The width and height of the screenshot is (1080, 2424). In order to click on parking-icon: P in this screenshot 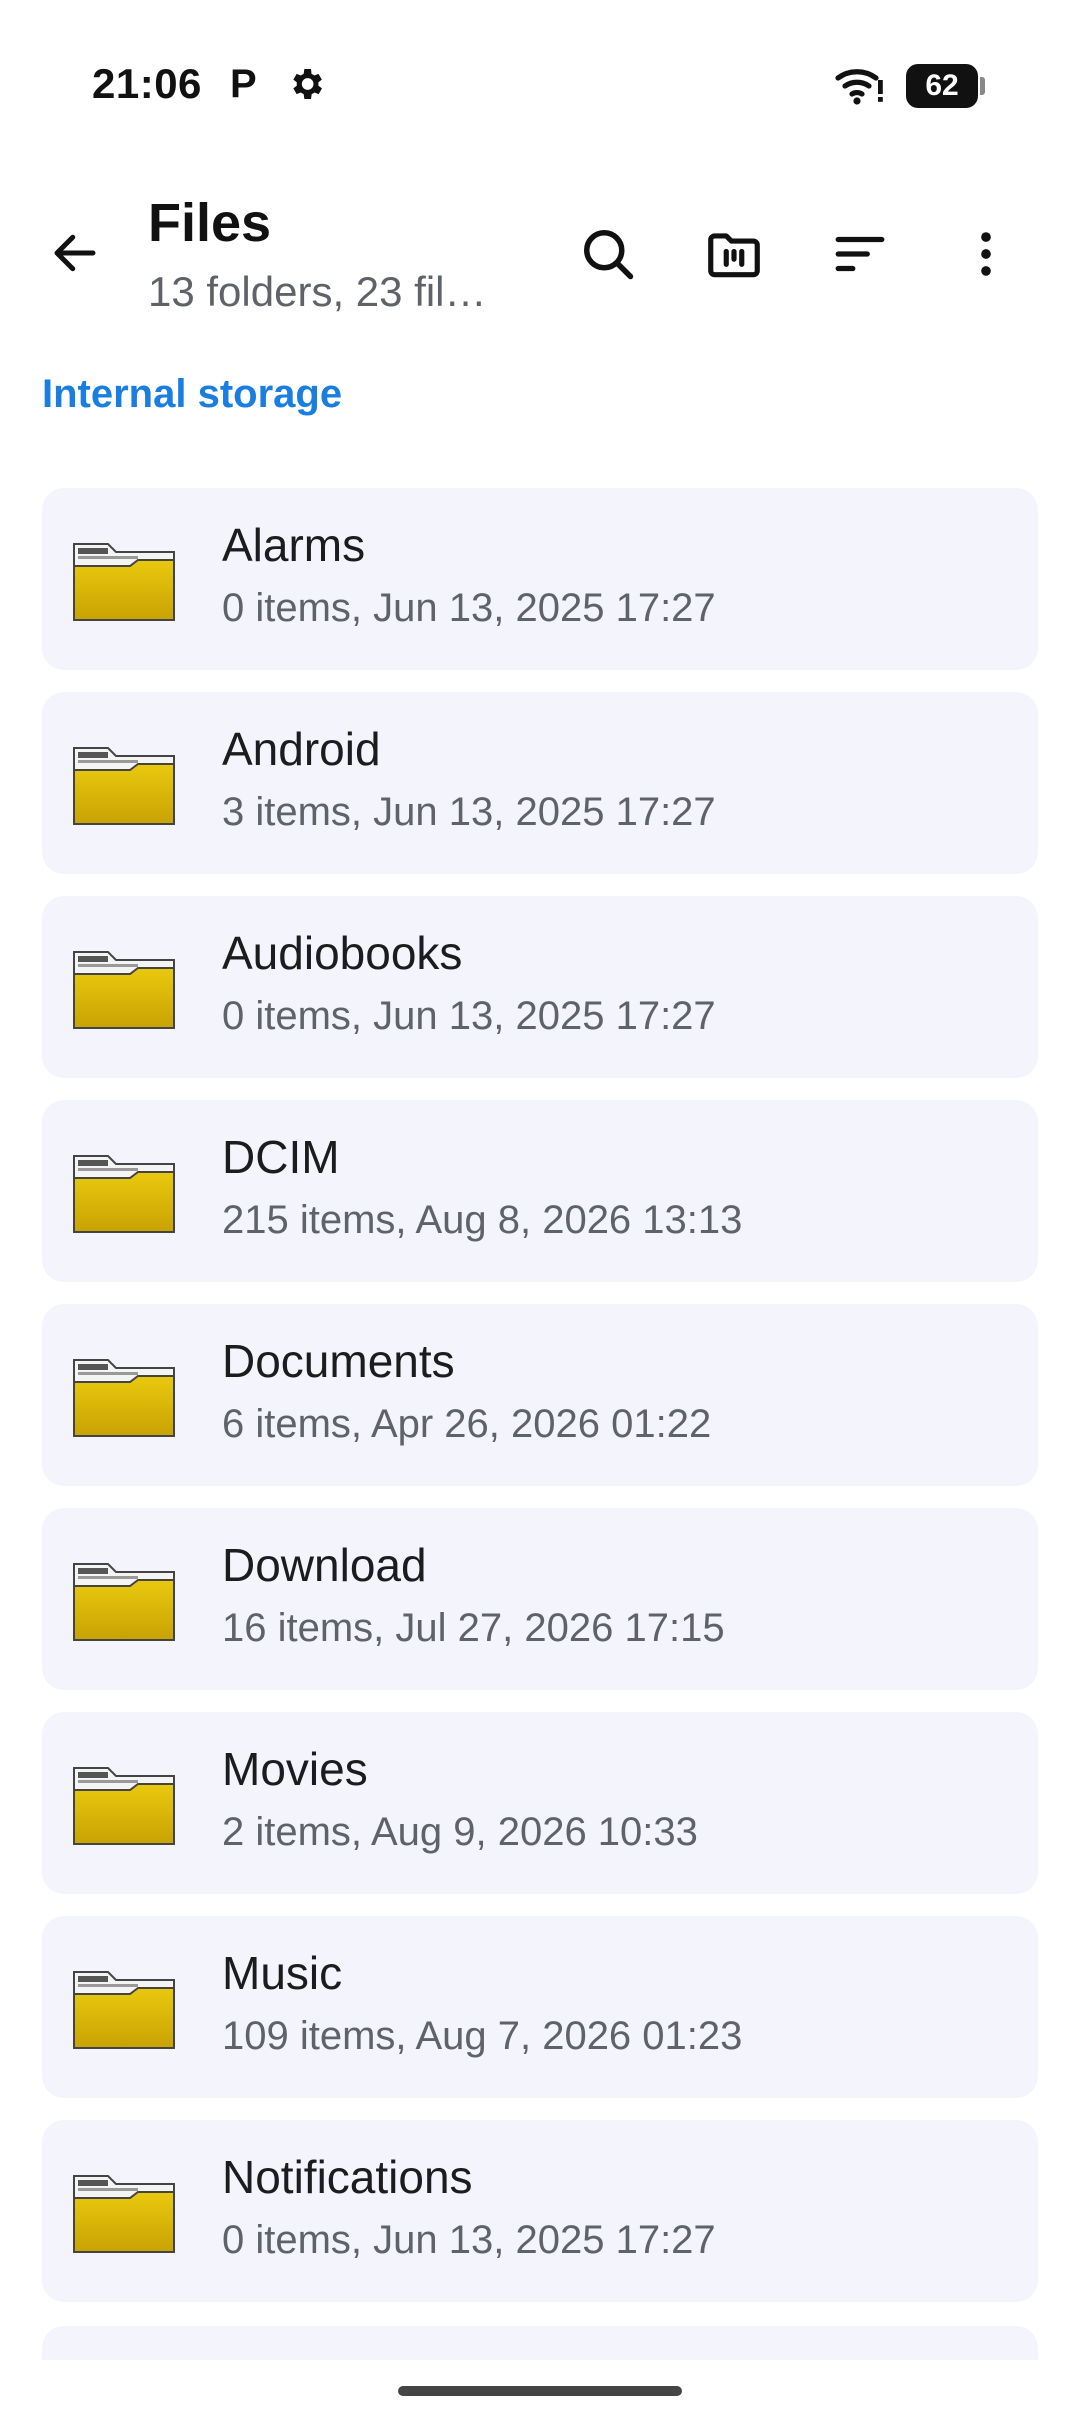, I will do `click(243, 84)`.